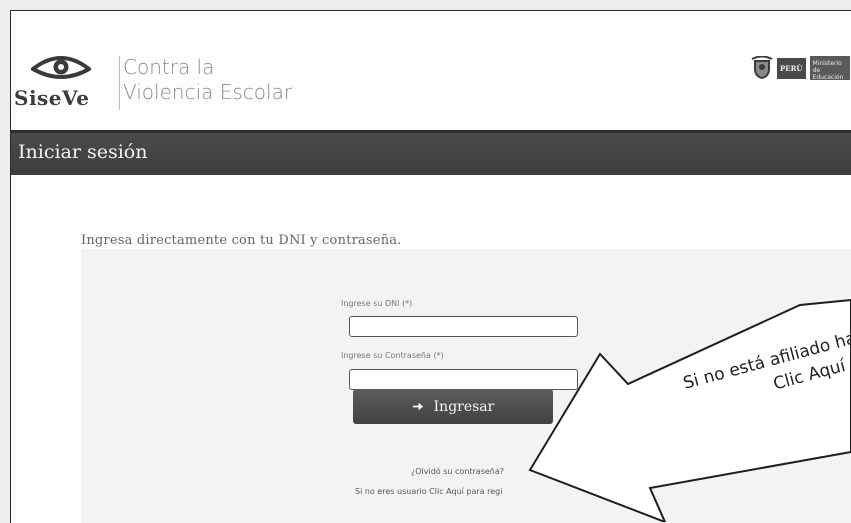  What do you see at coordinates (463, 326) in the screenshot?
I see `dni-input` at bounding box center [463, 326].